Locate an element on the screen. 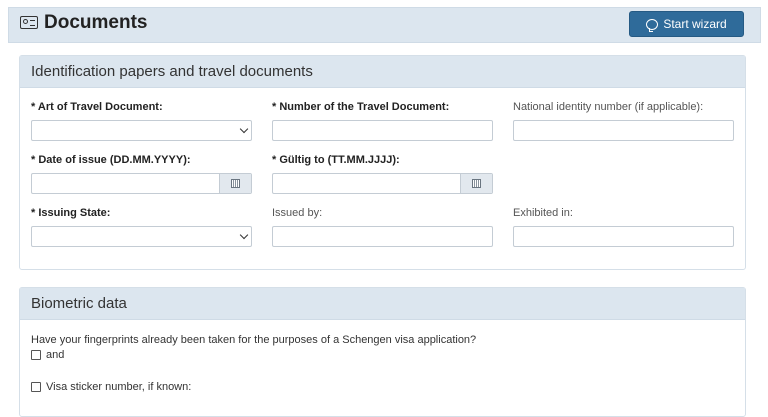 The width and height of the screenshot is (768, 417). issuing-state-label: * Issuing State: is located at coordinates (71, 213).